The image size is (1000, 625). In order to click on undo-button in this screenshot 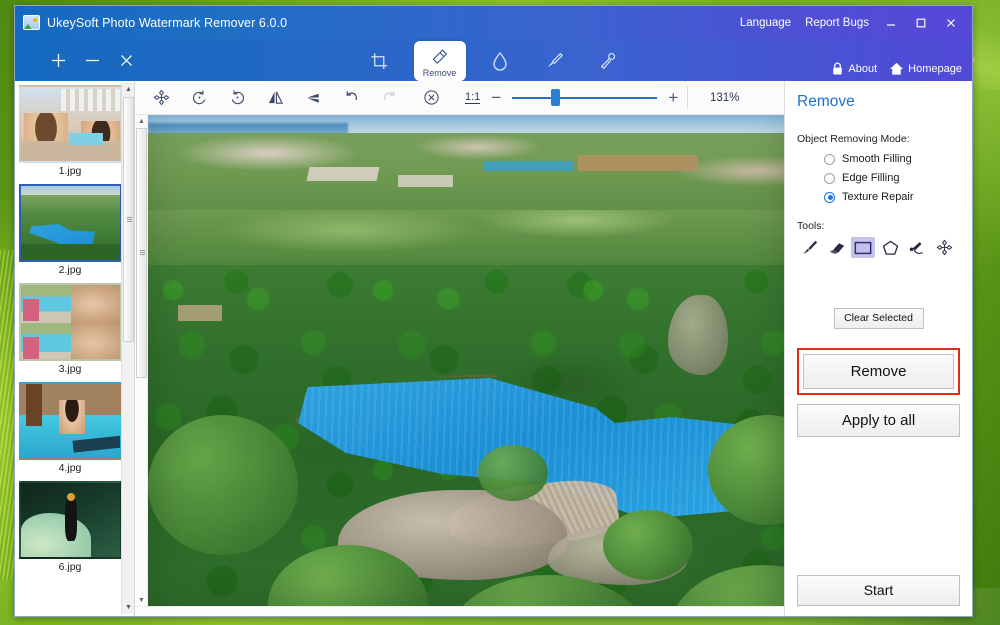, I will do `click(351, 98)`.